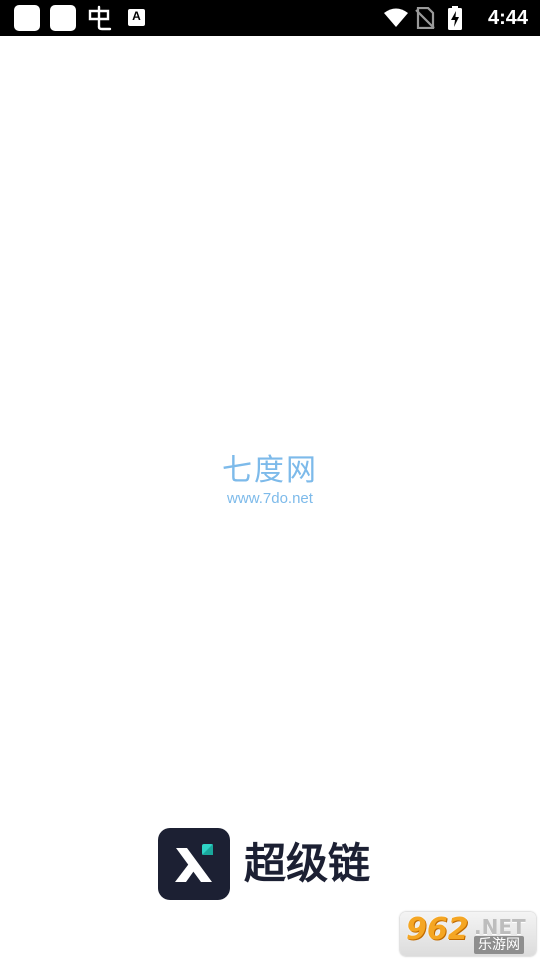 This screenshot has height=960, width=540. I want to click on badge-subtitle: 乐游网, so click(499, 945).